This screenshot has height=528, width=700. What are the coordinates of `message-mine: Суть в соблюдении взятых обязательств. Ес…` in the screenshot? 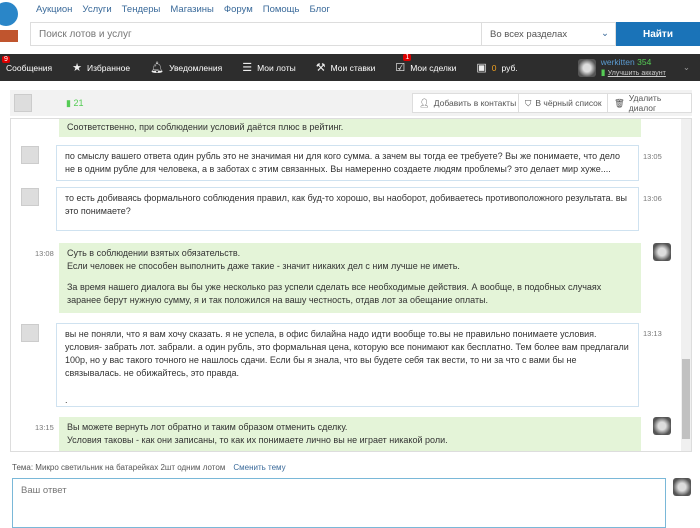 It's located at (350, 278).